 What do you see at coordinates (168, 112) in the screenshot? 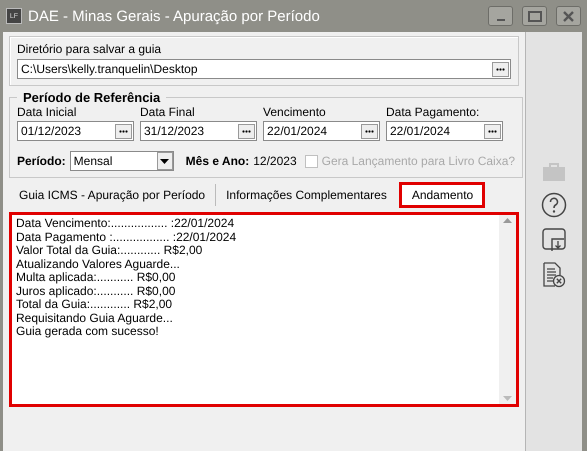
I see `field-label: Data Final` at bounding box center [168, 112].